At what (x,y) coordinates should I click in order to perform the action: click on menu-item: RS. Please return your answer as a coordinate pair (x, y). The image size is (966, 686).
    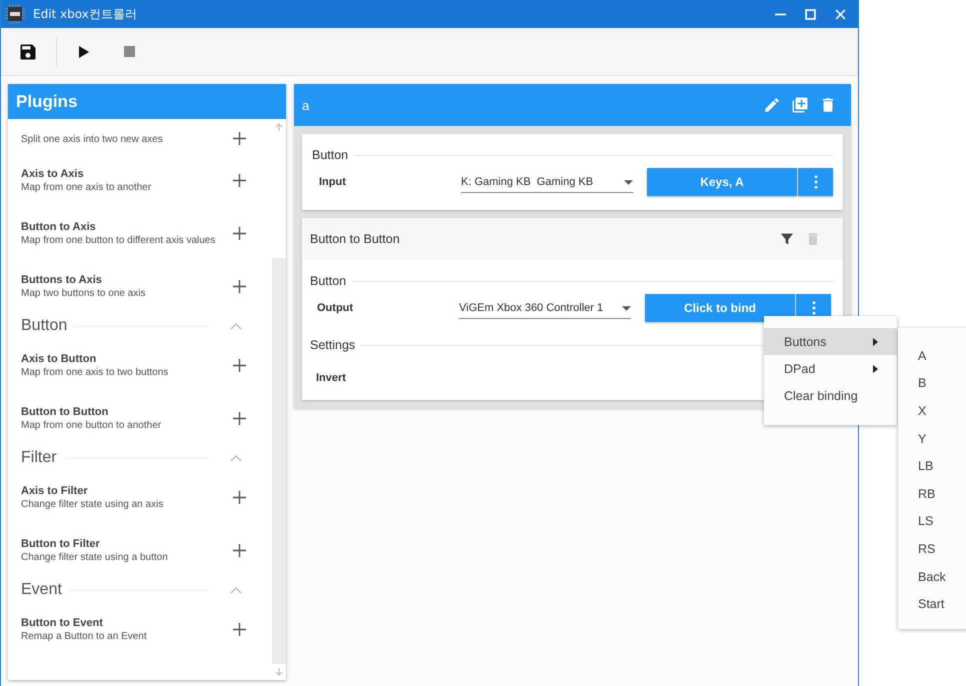
    Looking at the image, I should click on (932, 549).